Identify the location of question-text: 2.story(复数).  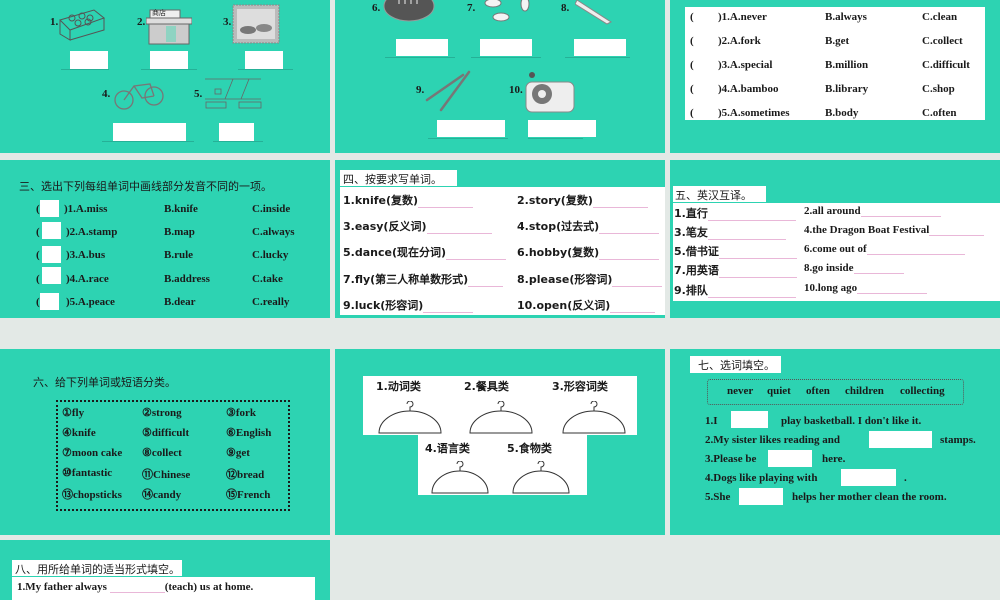
(555, 200).